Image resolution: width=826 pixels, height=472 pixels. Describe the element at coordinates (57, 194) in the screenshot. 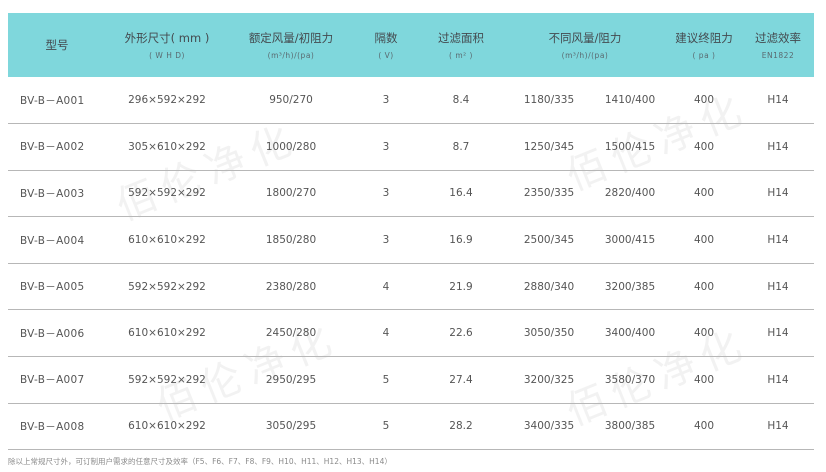

I see `cell-model: BV-B－A003` at that location.